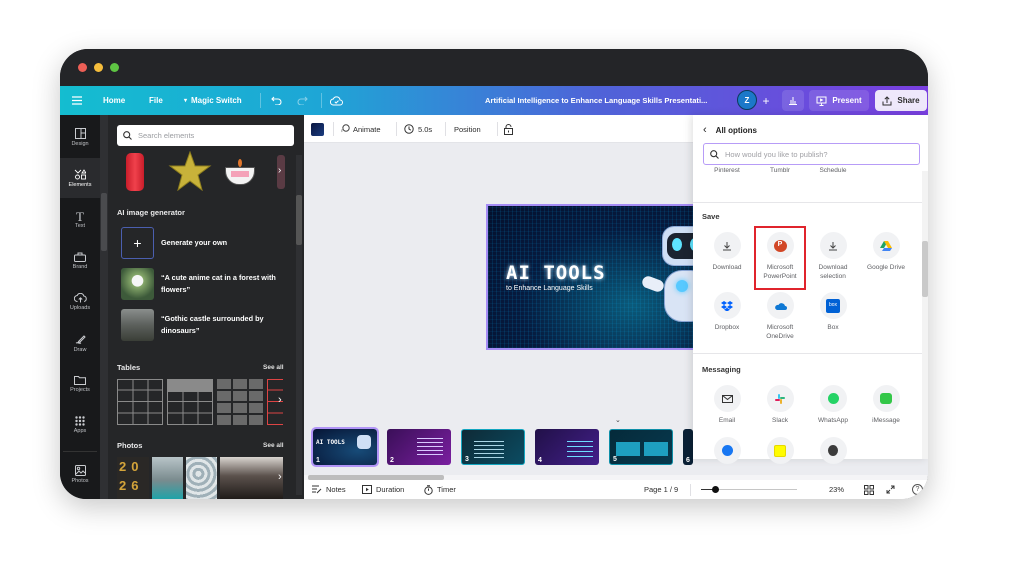 The image size is (1024, 576). What do you see at coordinates (418, 129) in the screenshot?
I see `duration-button: 5.0s` at bounding box center [418, 129].